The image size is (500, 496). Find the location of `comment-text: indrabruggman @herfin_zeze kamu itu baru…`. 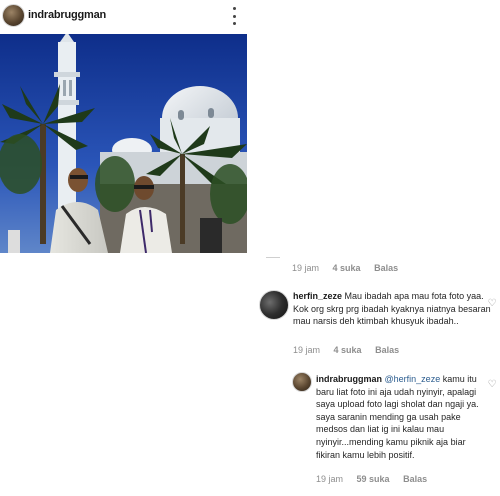

comment-text: indrabruggman @herfin_zeze kamu itu baru… is located at coordinates (401, 417).